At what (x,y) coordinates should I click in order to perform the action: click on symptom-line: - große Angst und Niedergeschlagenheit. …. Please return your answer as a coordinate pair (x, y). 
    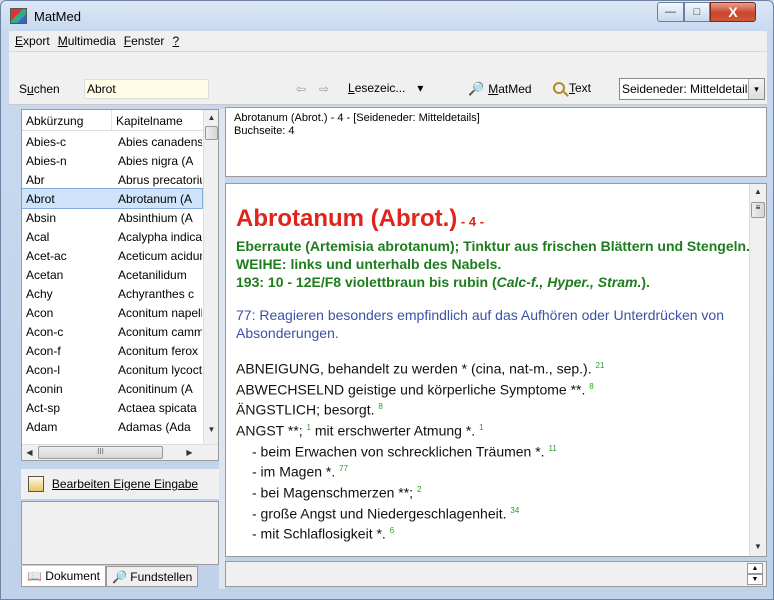
    Looking at the image, I should click on (493, 512).